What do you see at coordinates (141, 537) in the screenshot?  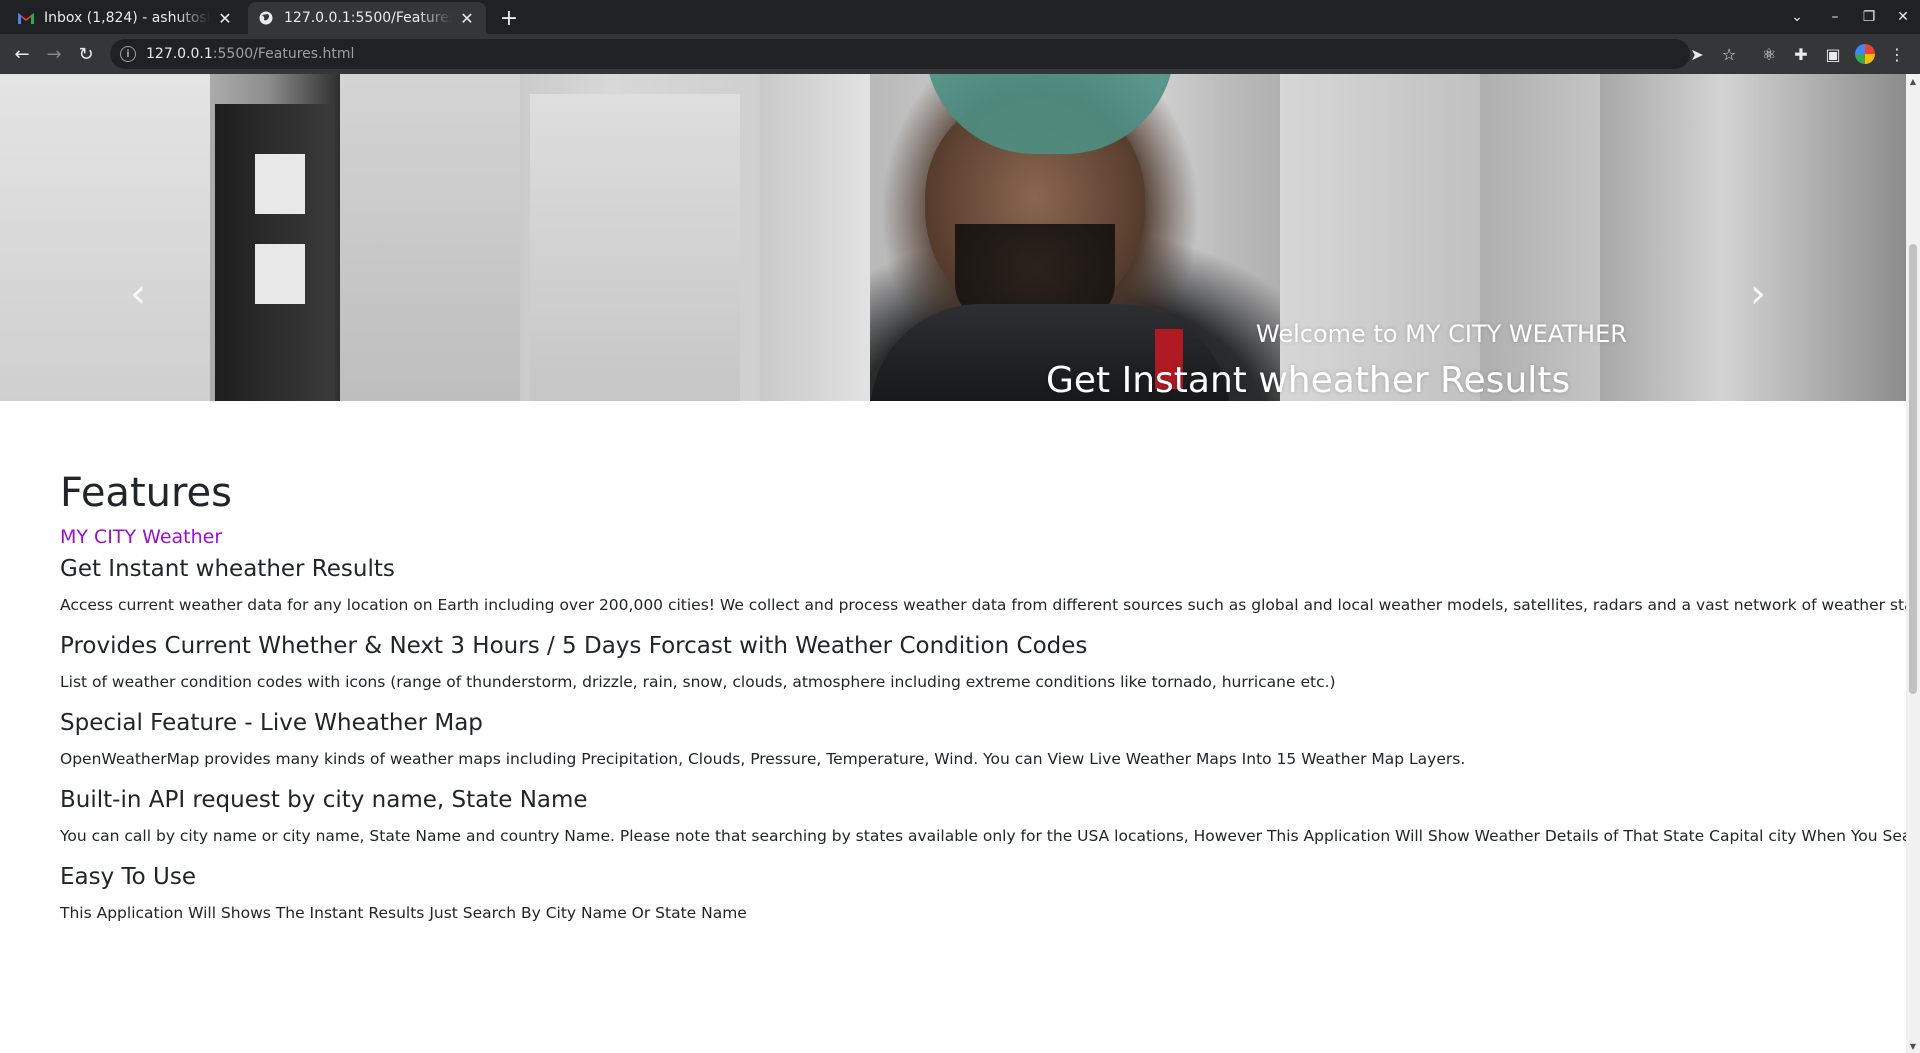 I see `site-subtitle: MY CITY Weather` at bounding box center [141, 537].